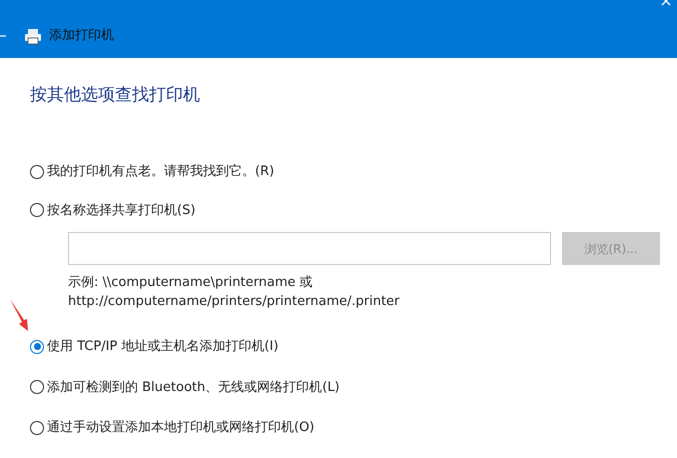 The image size is (677, 458). Describe the element at coordinates (115, 95) in the screenshot. I see `page-heading: 按其他选项查找打印机` at that location.